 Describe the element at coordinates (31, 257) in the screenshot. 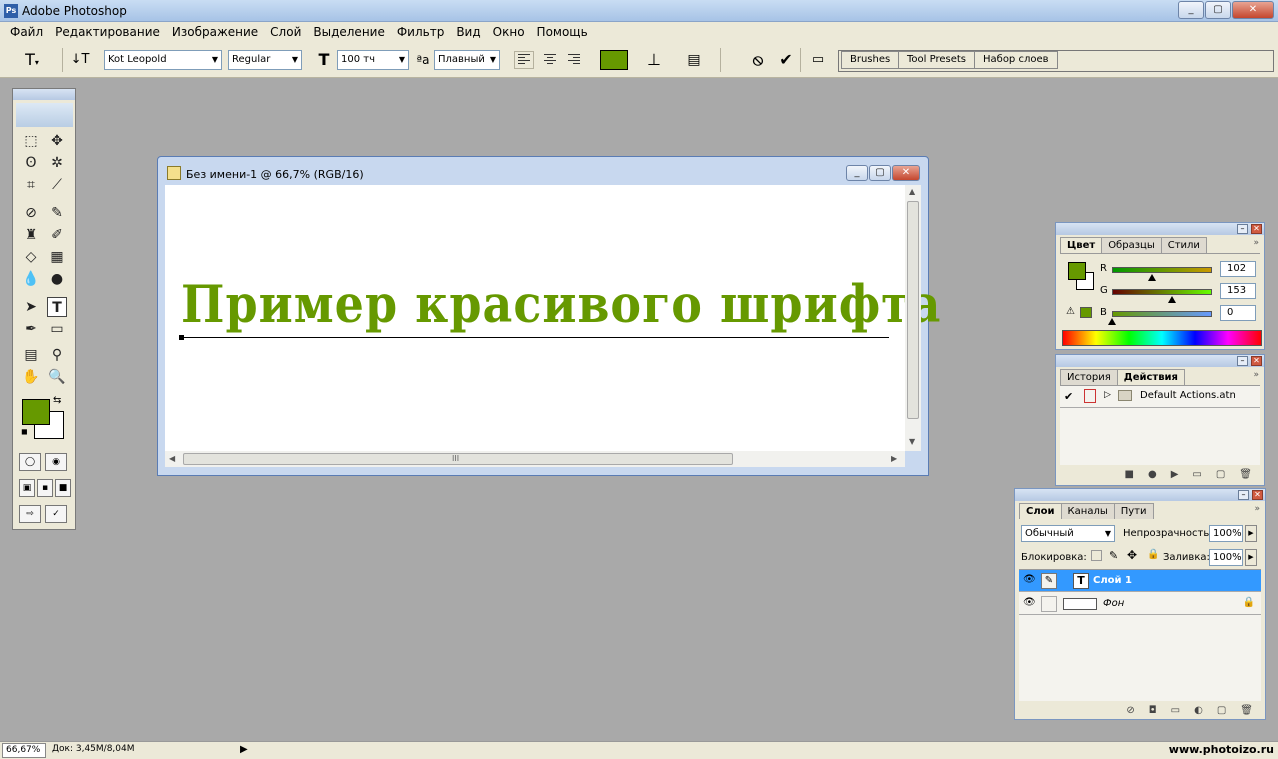

I see `eraser-tool-icon: ◇` at that location.